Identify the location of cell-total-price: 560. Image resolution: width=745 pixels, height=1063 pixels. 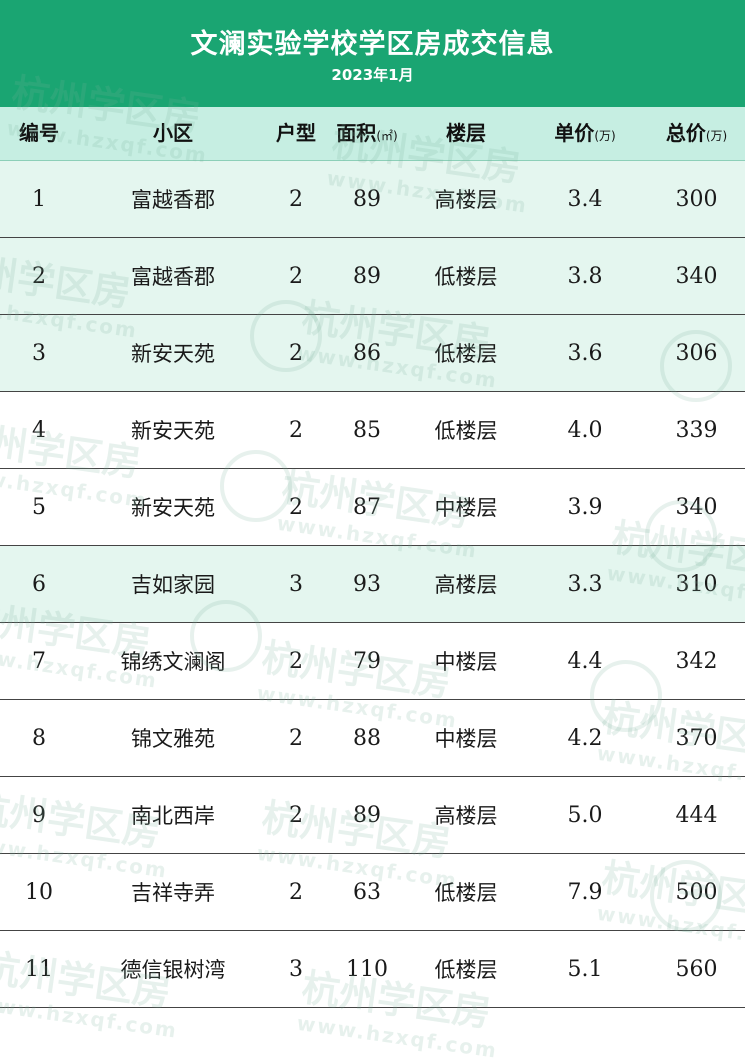
(696, 969).